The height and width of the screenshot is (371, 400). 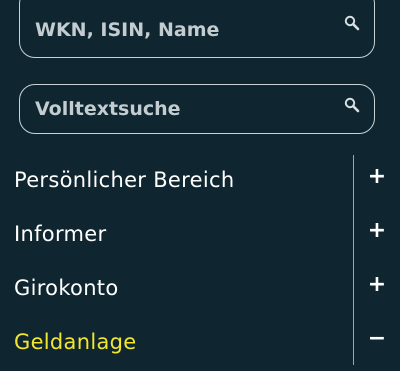 I want to click on fulltext-search-placeholder: Volltextsuche, so click(x=108, y=109).